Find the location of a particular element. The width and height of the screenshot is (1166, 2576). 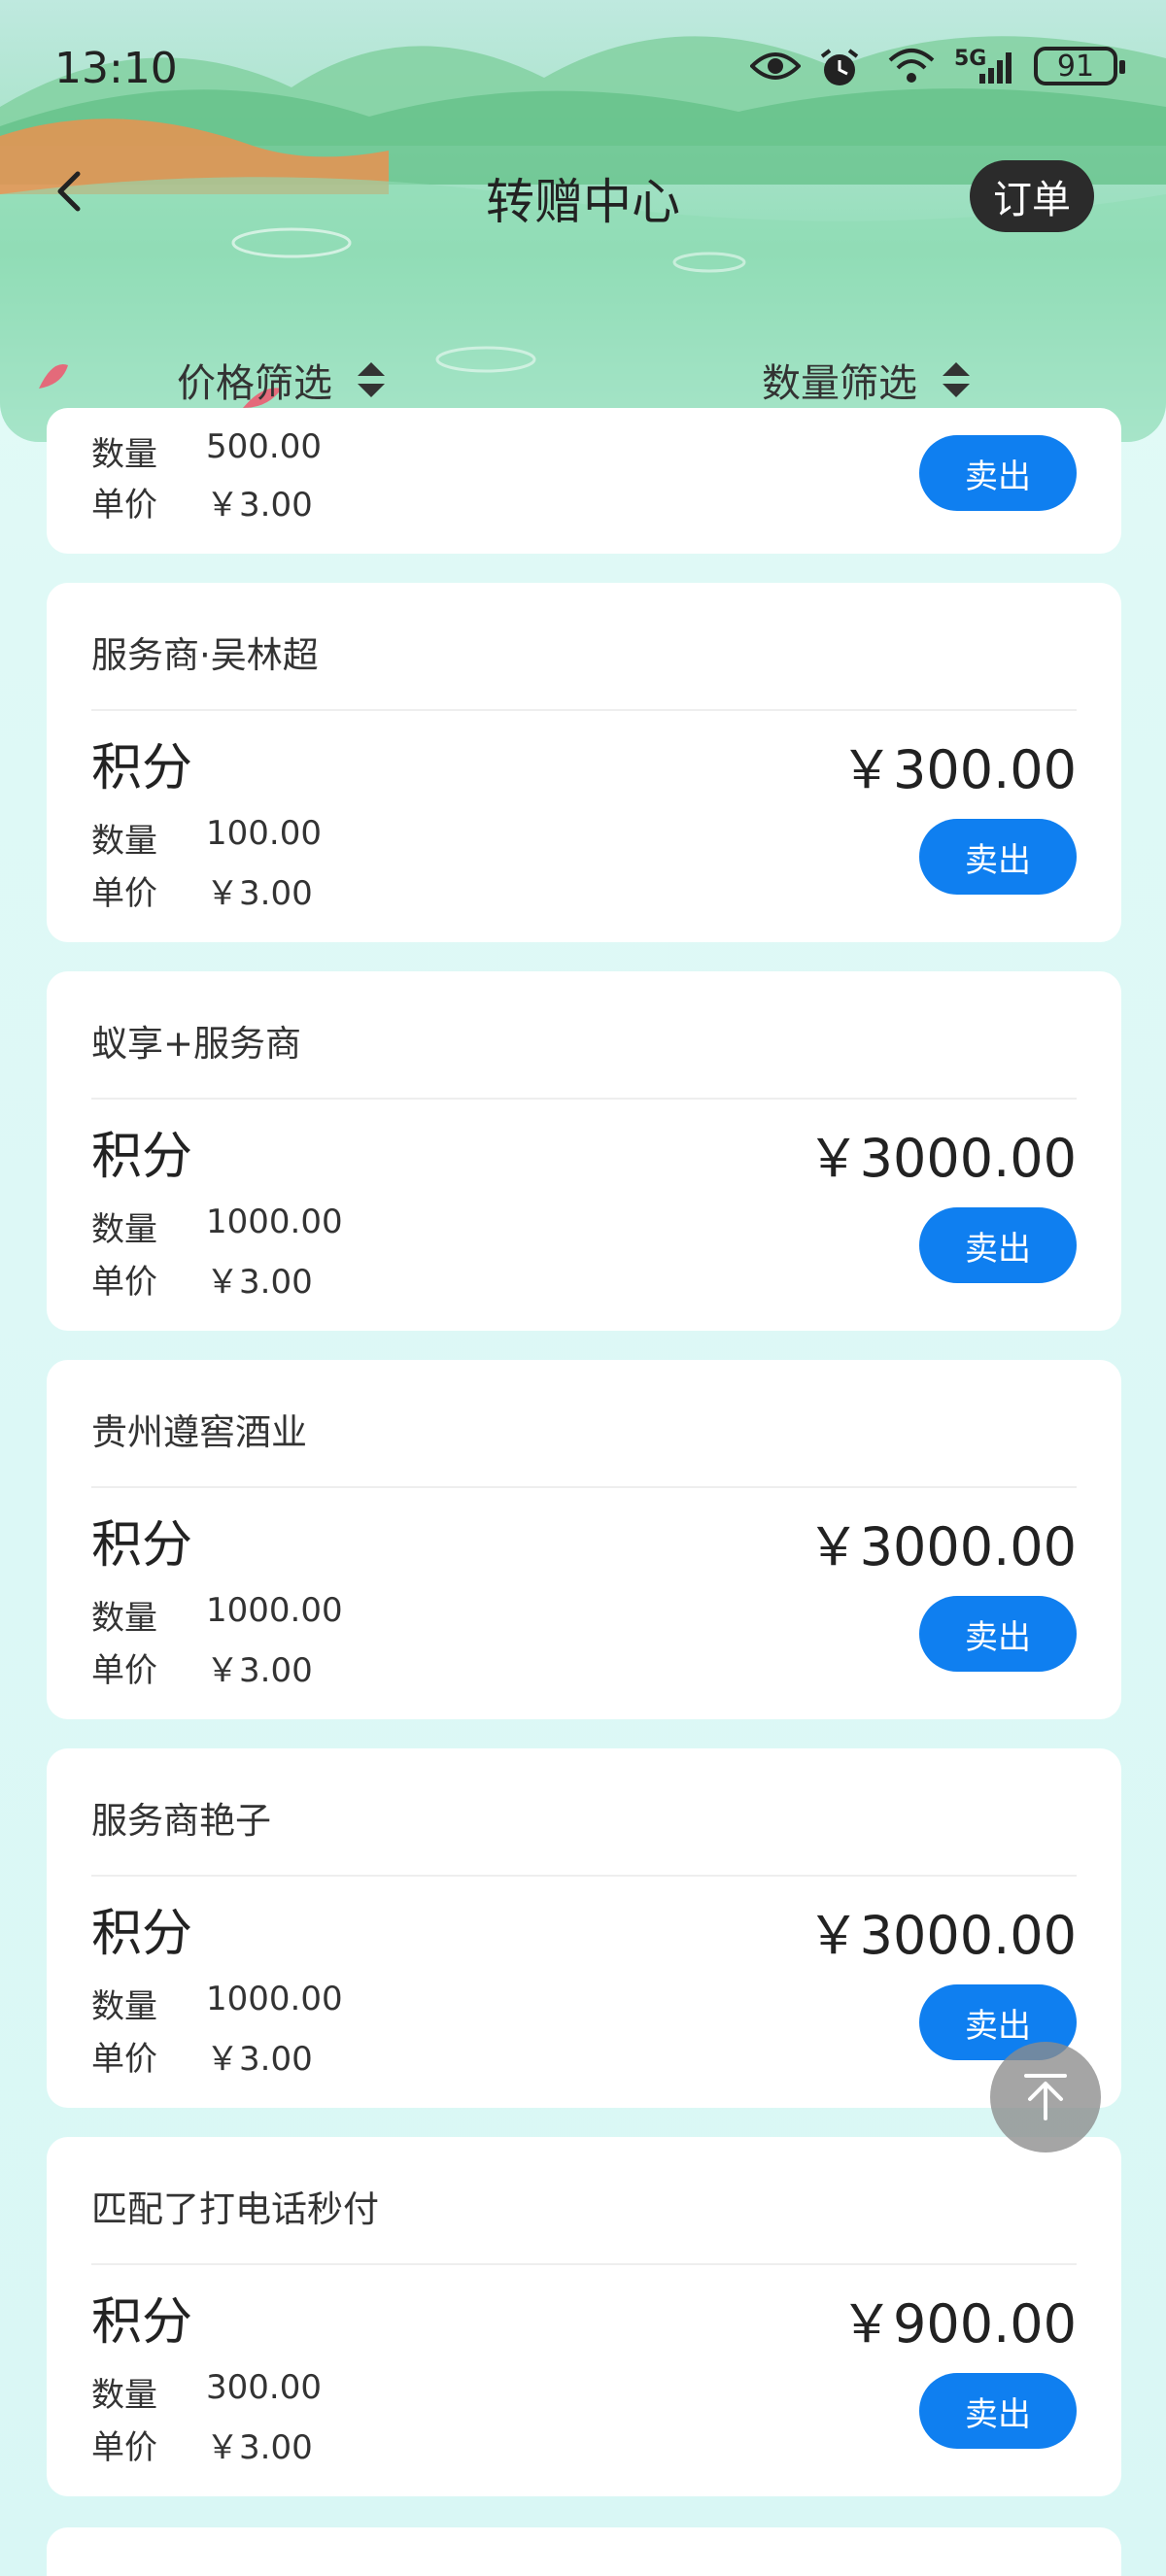

status-time: 13:10 is located at coordinates (116, 68).